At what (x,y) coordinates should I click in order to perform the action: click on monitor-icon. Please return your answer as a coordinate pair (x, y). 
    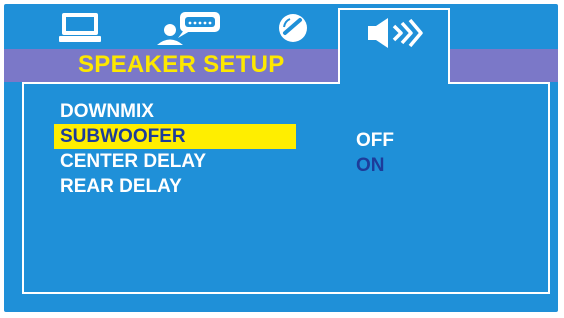
    Looking at the image, I should click on (80, 27).